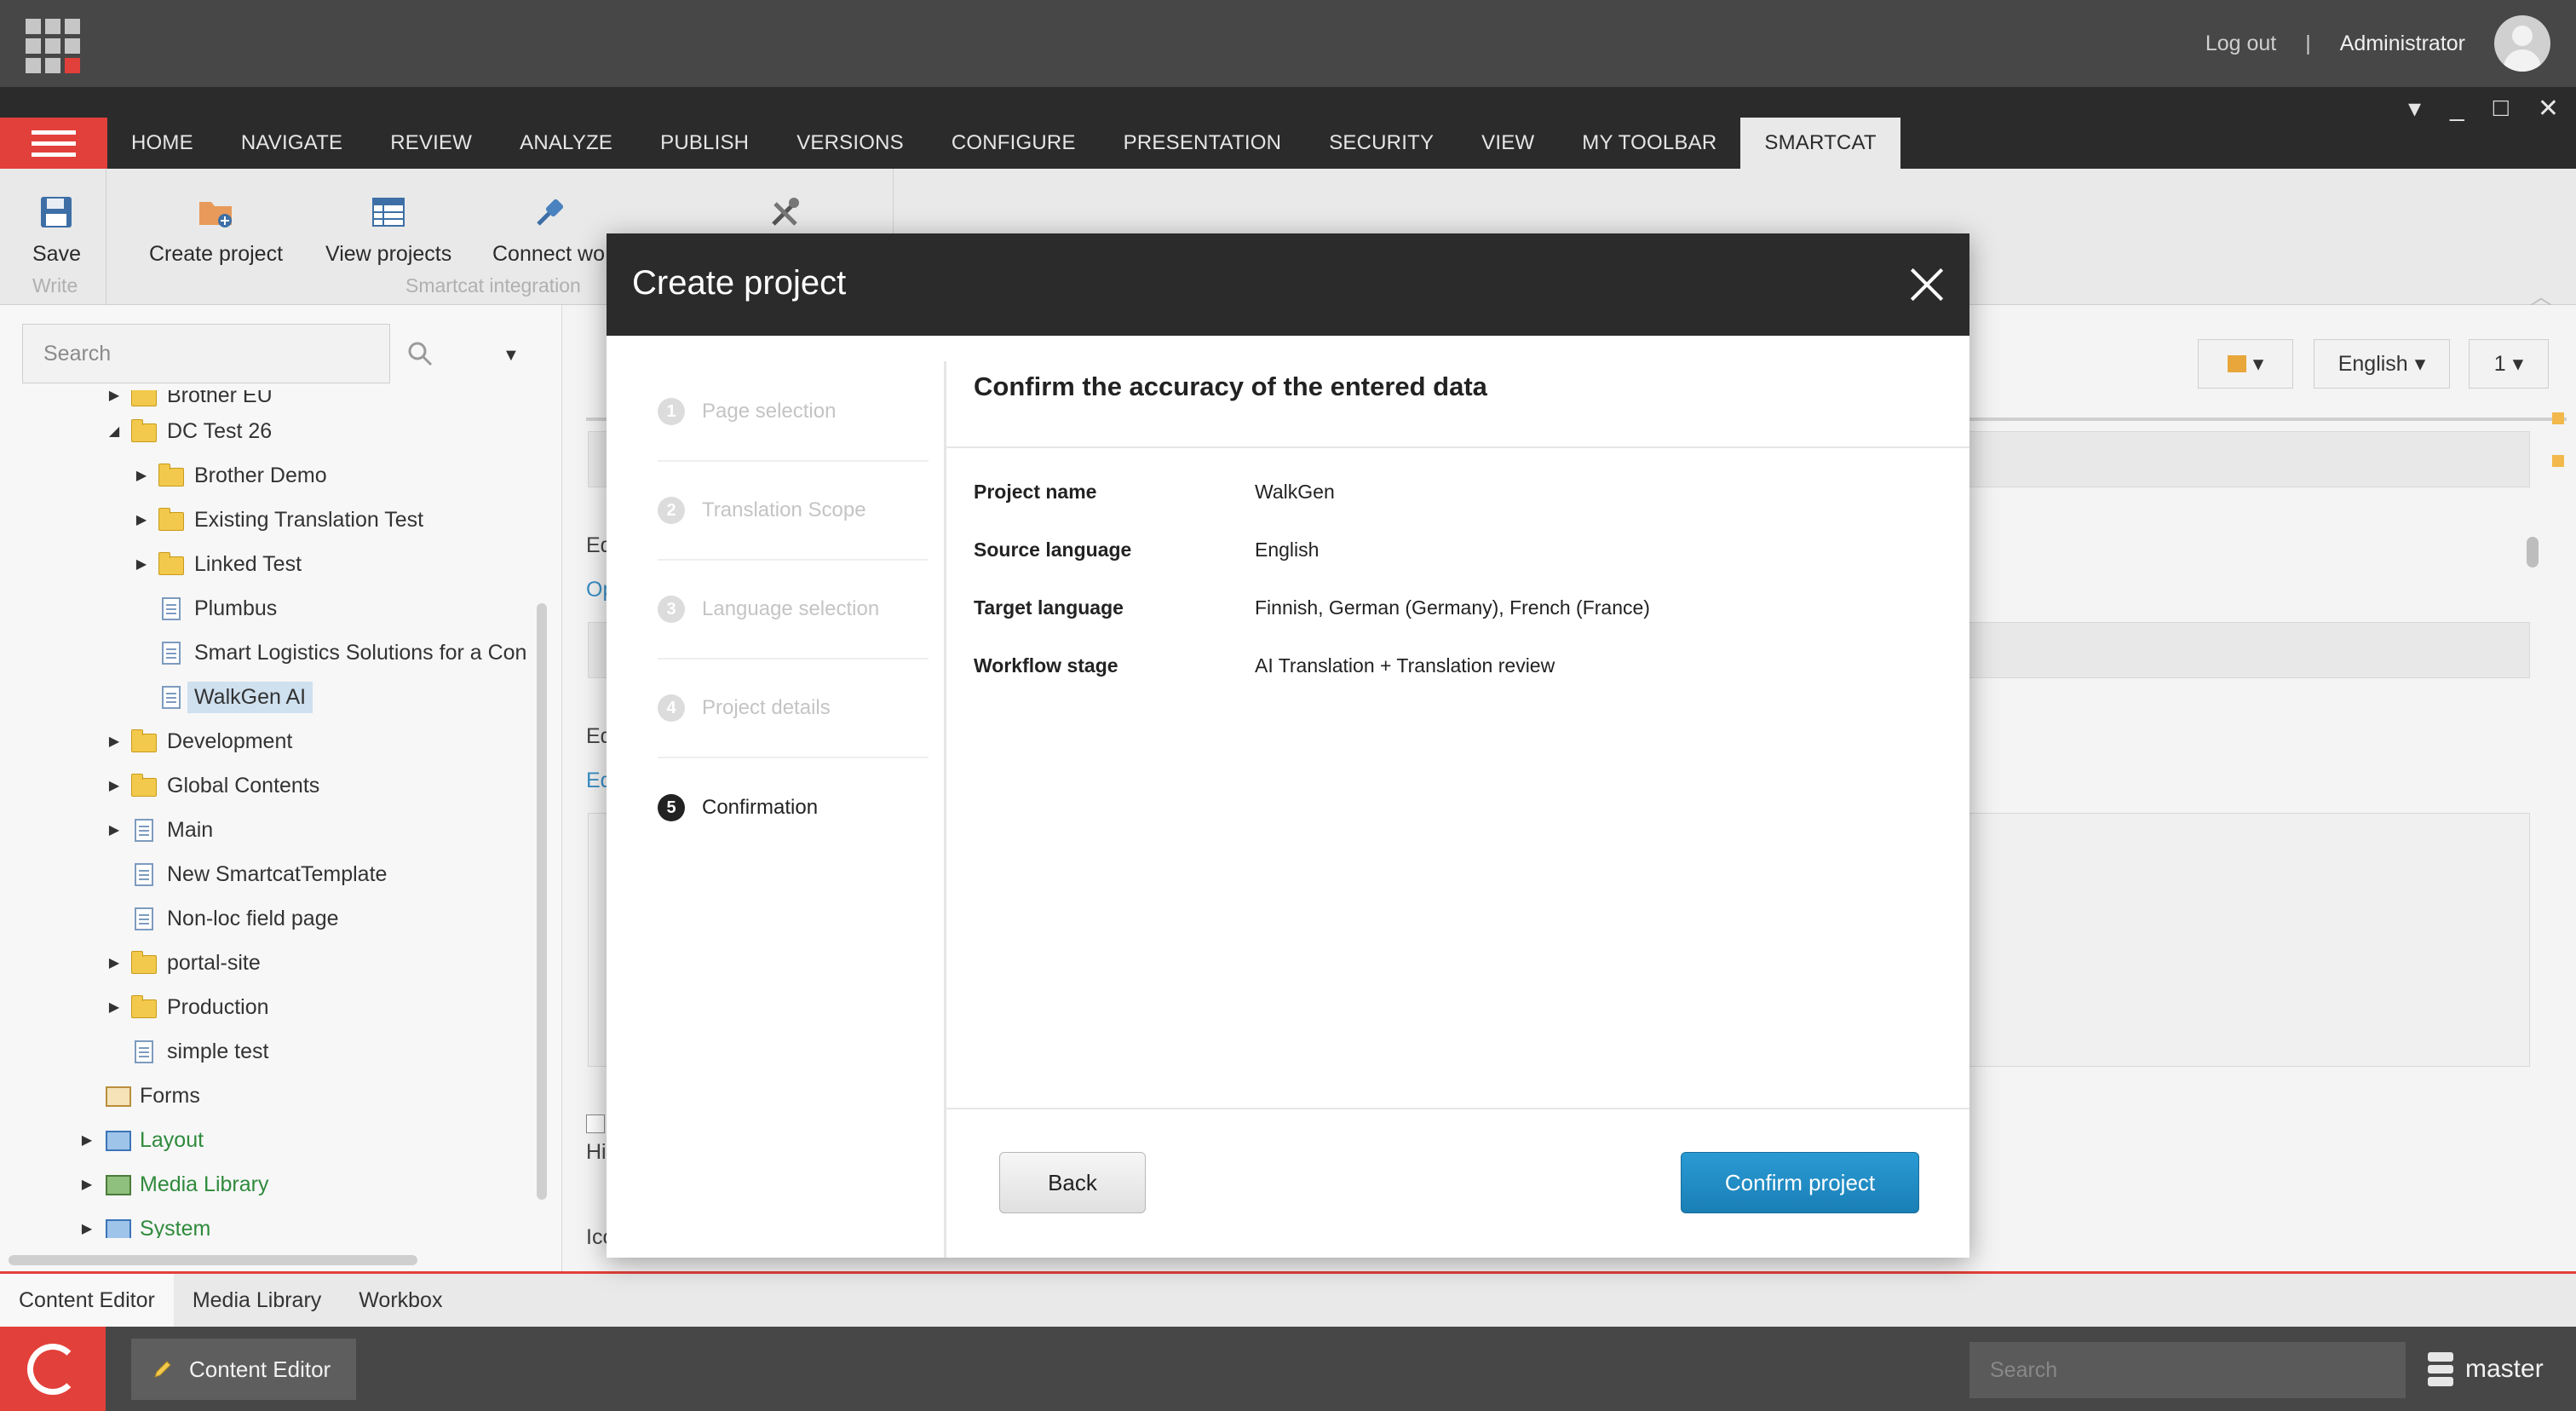 The height and width of the screenshot is (1411, 2576). Describe the element at coordinates (400, 1300) in the screenshot. I see `tab-workbox: Workbox` at that location.